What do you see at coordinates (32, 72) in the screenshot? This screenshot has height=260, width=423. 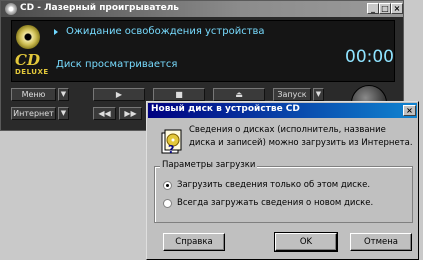 I see `logo-deluxe-text: DELUXE` at bounding box center [32, 72].